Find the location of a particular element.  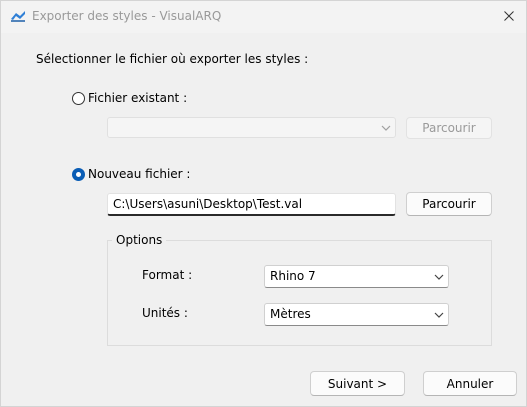

options-group-title: Options is located at coordinates (139, 240).